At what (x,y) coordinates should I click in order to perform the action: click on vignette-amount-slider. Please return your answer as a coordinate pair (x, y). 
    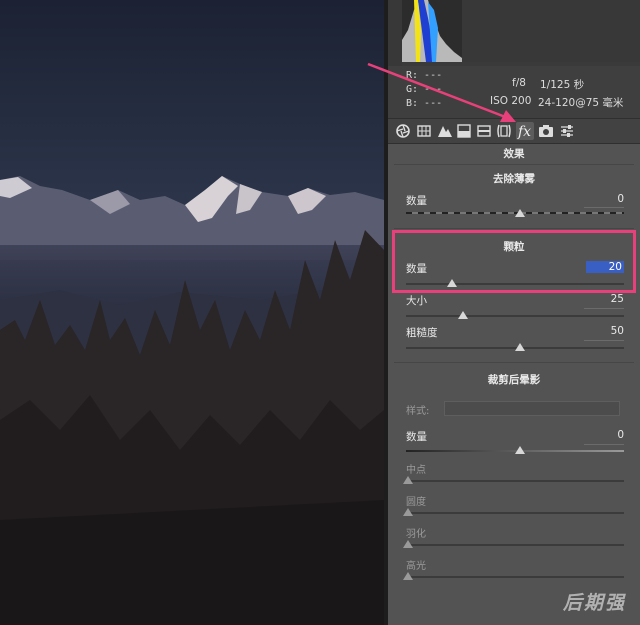
    Looking at the image, I should click on (520, 450).